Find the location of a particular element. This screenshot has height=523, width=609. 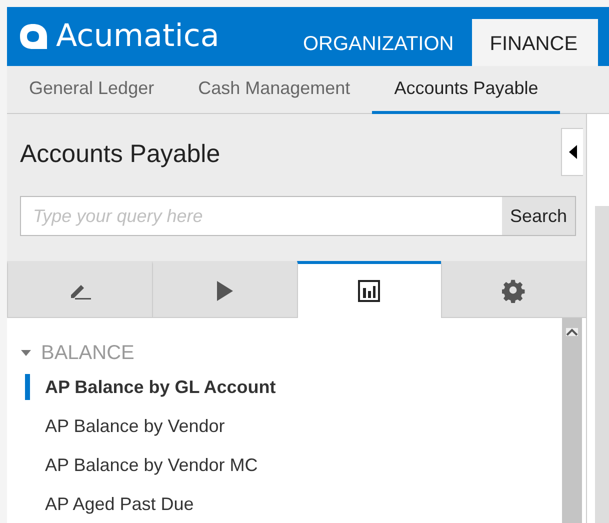

collapse-button is located at coordinates (572, 152).